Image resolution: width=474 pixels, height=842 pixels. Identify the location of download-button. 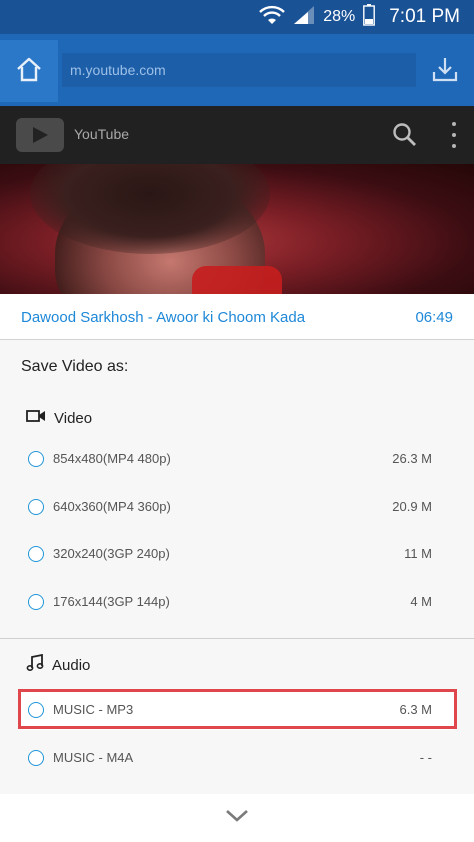
(445, 71).